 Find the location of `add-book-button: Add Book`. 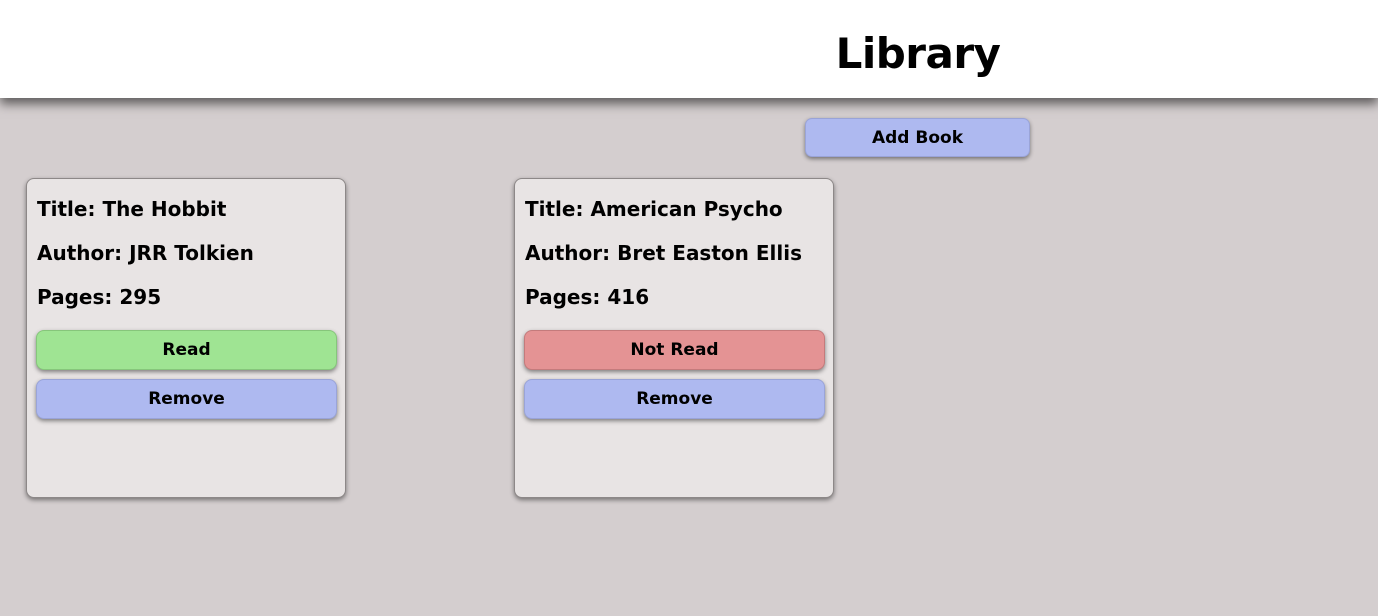

add-book-button: Add Book is located at coordinates (917, 137).